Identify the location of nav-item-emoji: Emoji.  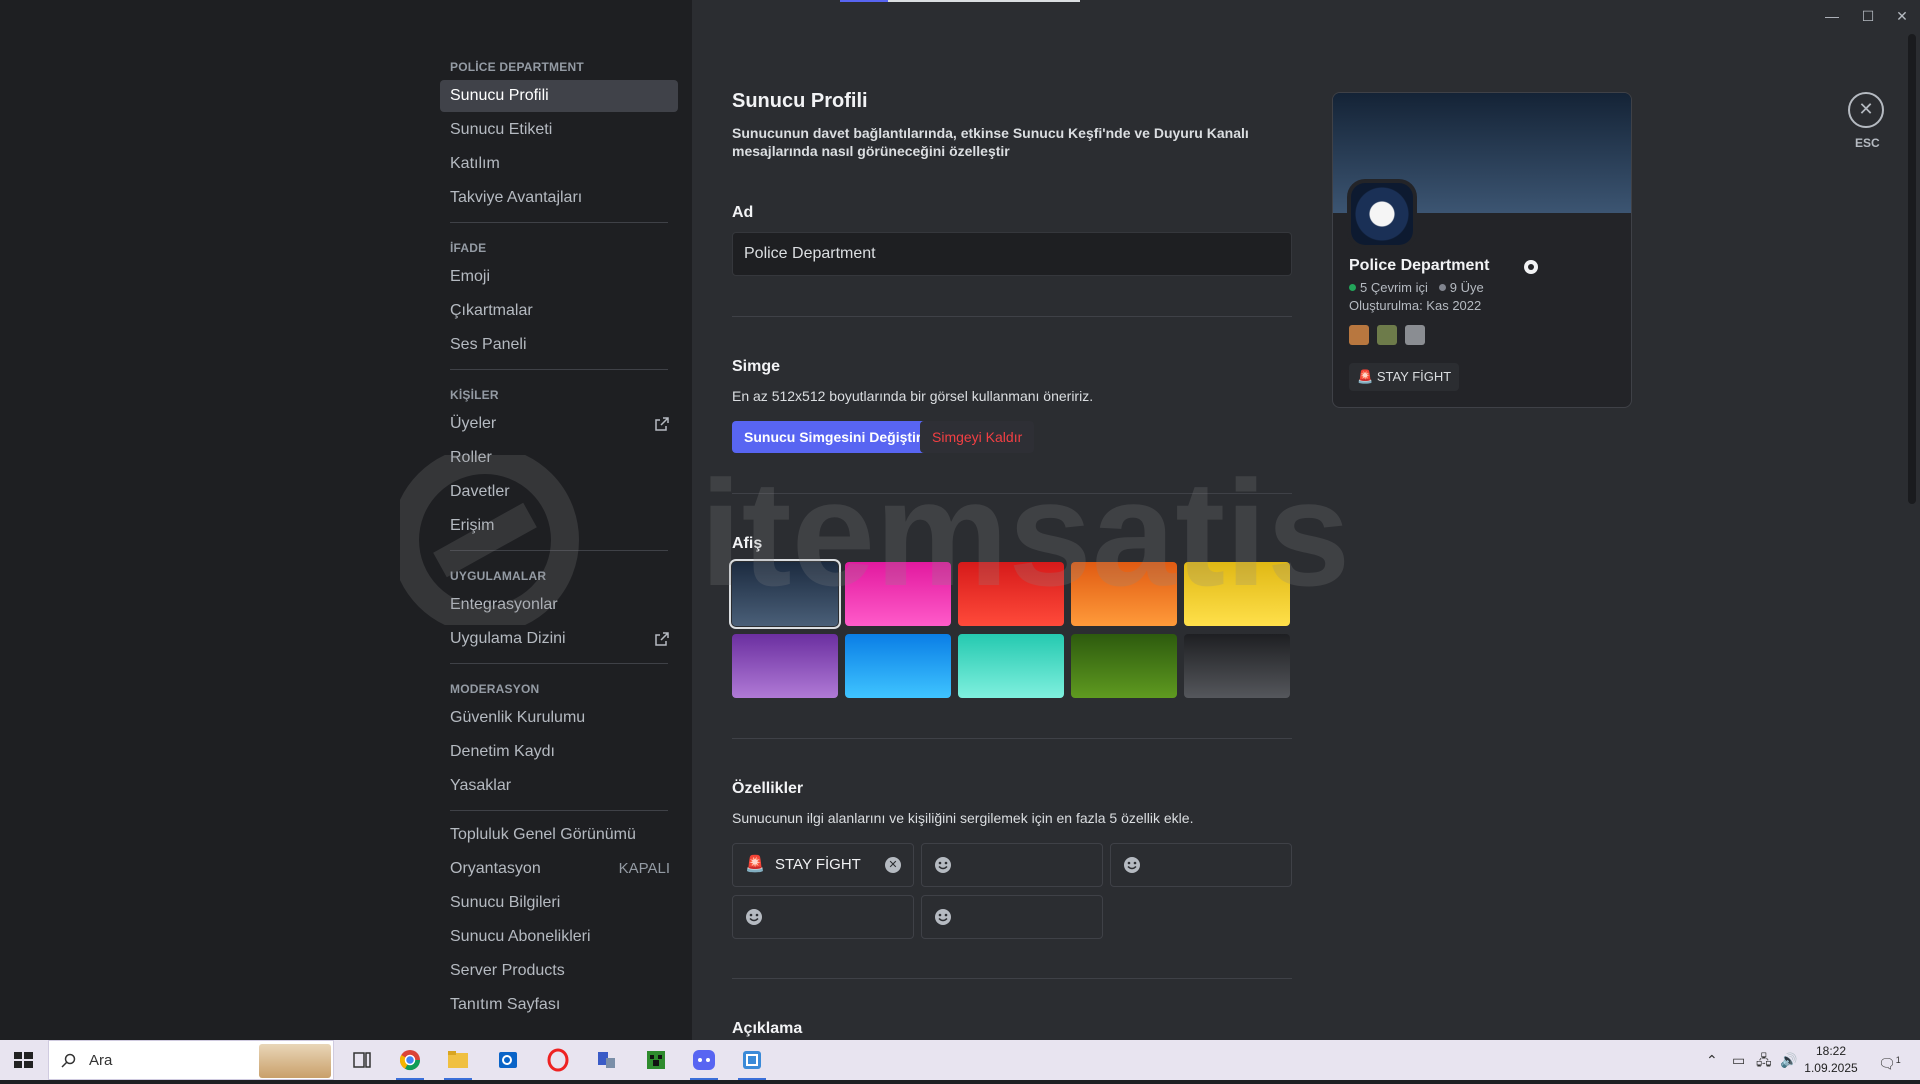
(559, 277).